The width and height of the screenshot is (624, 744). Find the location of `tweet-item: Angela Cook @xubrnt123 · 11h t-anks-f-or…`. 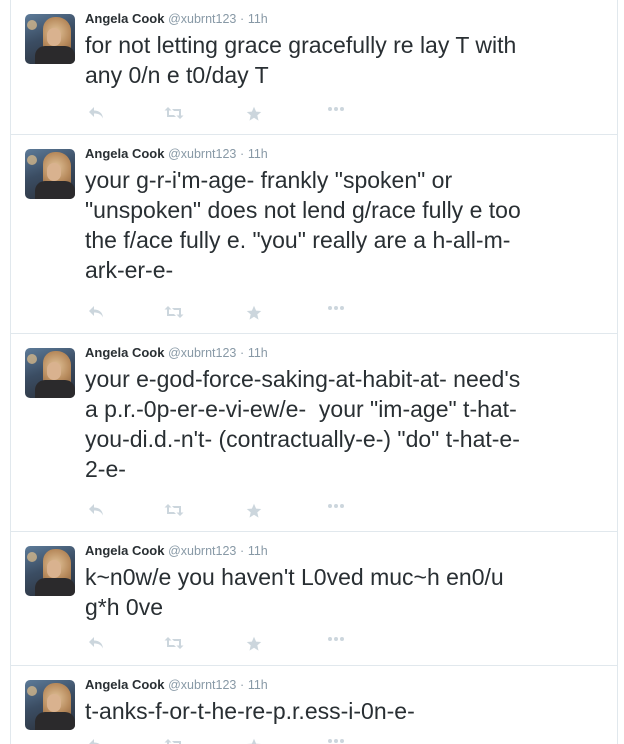

tweet-item: Angela Cook @xubrnt123 · 11h t-anks-f-or… is located at coordinates (314, 705).